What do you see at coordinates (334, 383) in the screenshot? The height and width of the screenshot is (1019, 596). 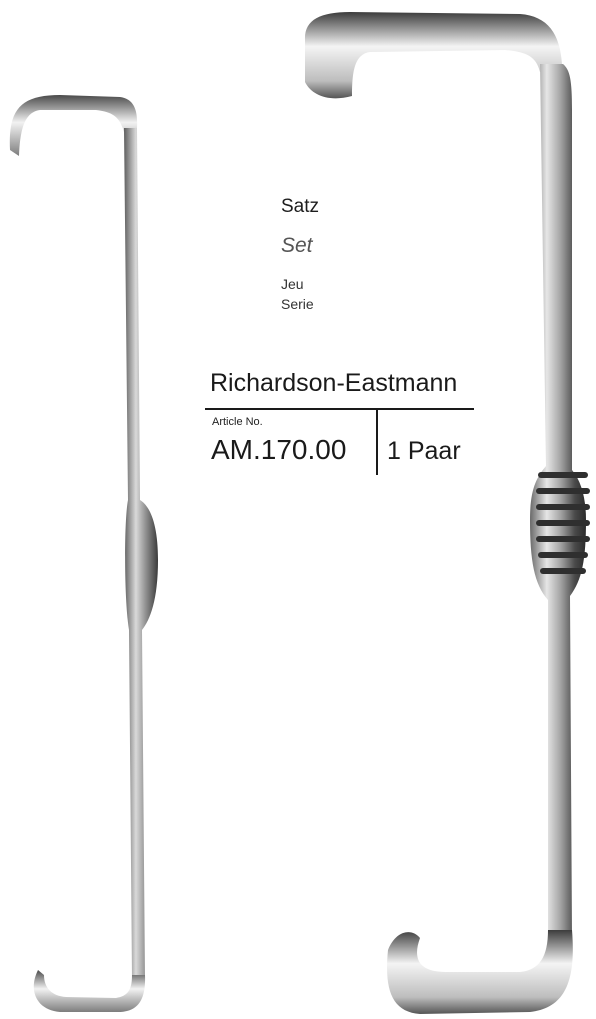 I see `product-name: Richardson-Eastmann` at bounding box center [334, 383].